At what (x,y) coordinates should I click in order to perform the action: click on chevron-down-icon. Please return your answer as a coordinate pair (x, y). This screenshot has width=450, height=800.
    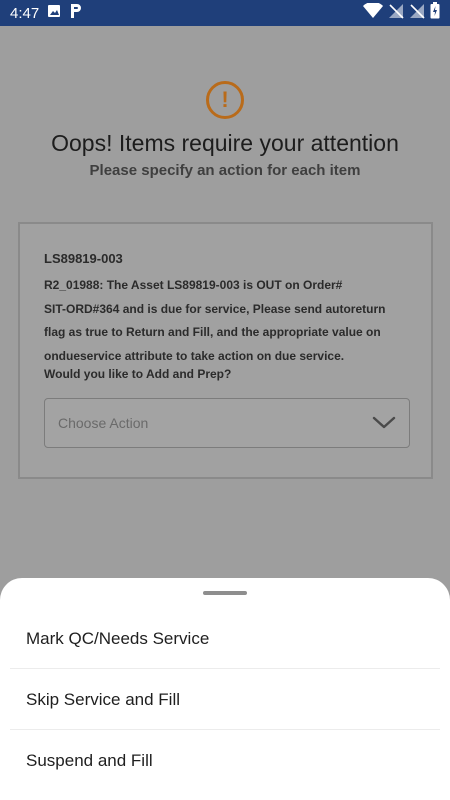
    Looking at the image, I should click on (384, 423).